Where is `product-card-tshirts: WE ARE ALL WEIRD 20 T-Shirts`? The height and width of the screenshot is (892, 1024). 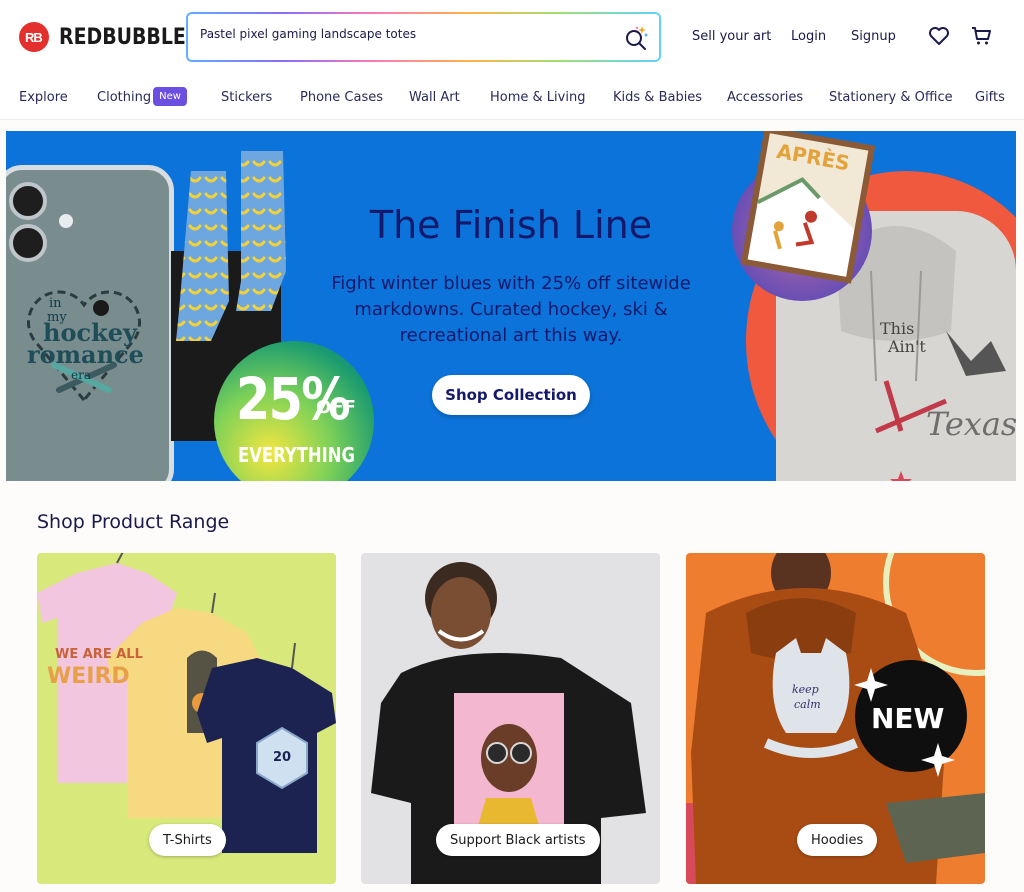 product-card-tshirts: WE ARE ALL WEIRD 20 T-Shirts is located at coordinates (186, 718).